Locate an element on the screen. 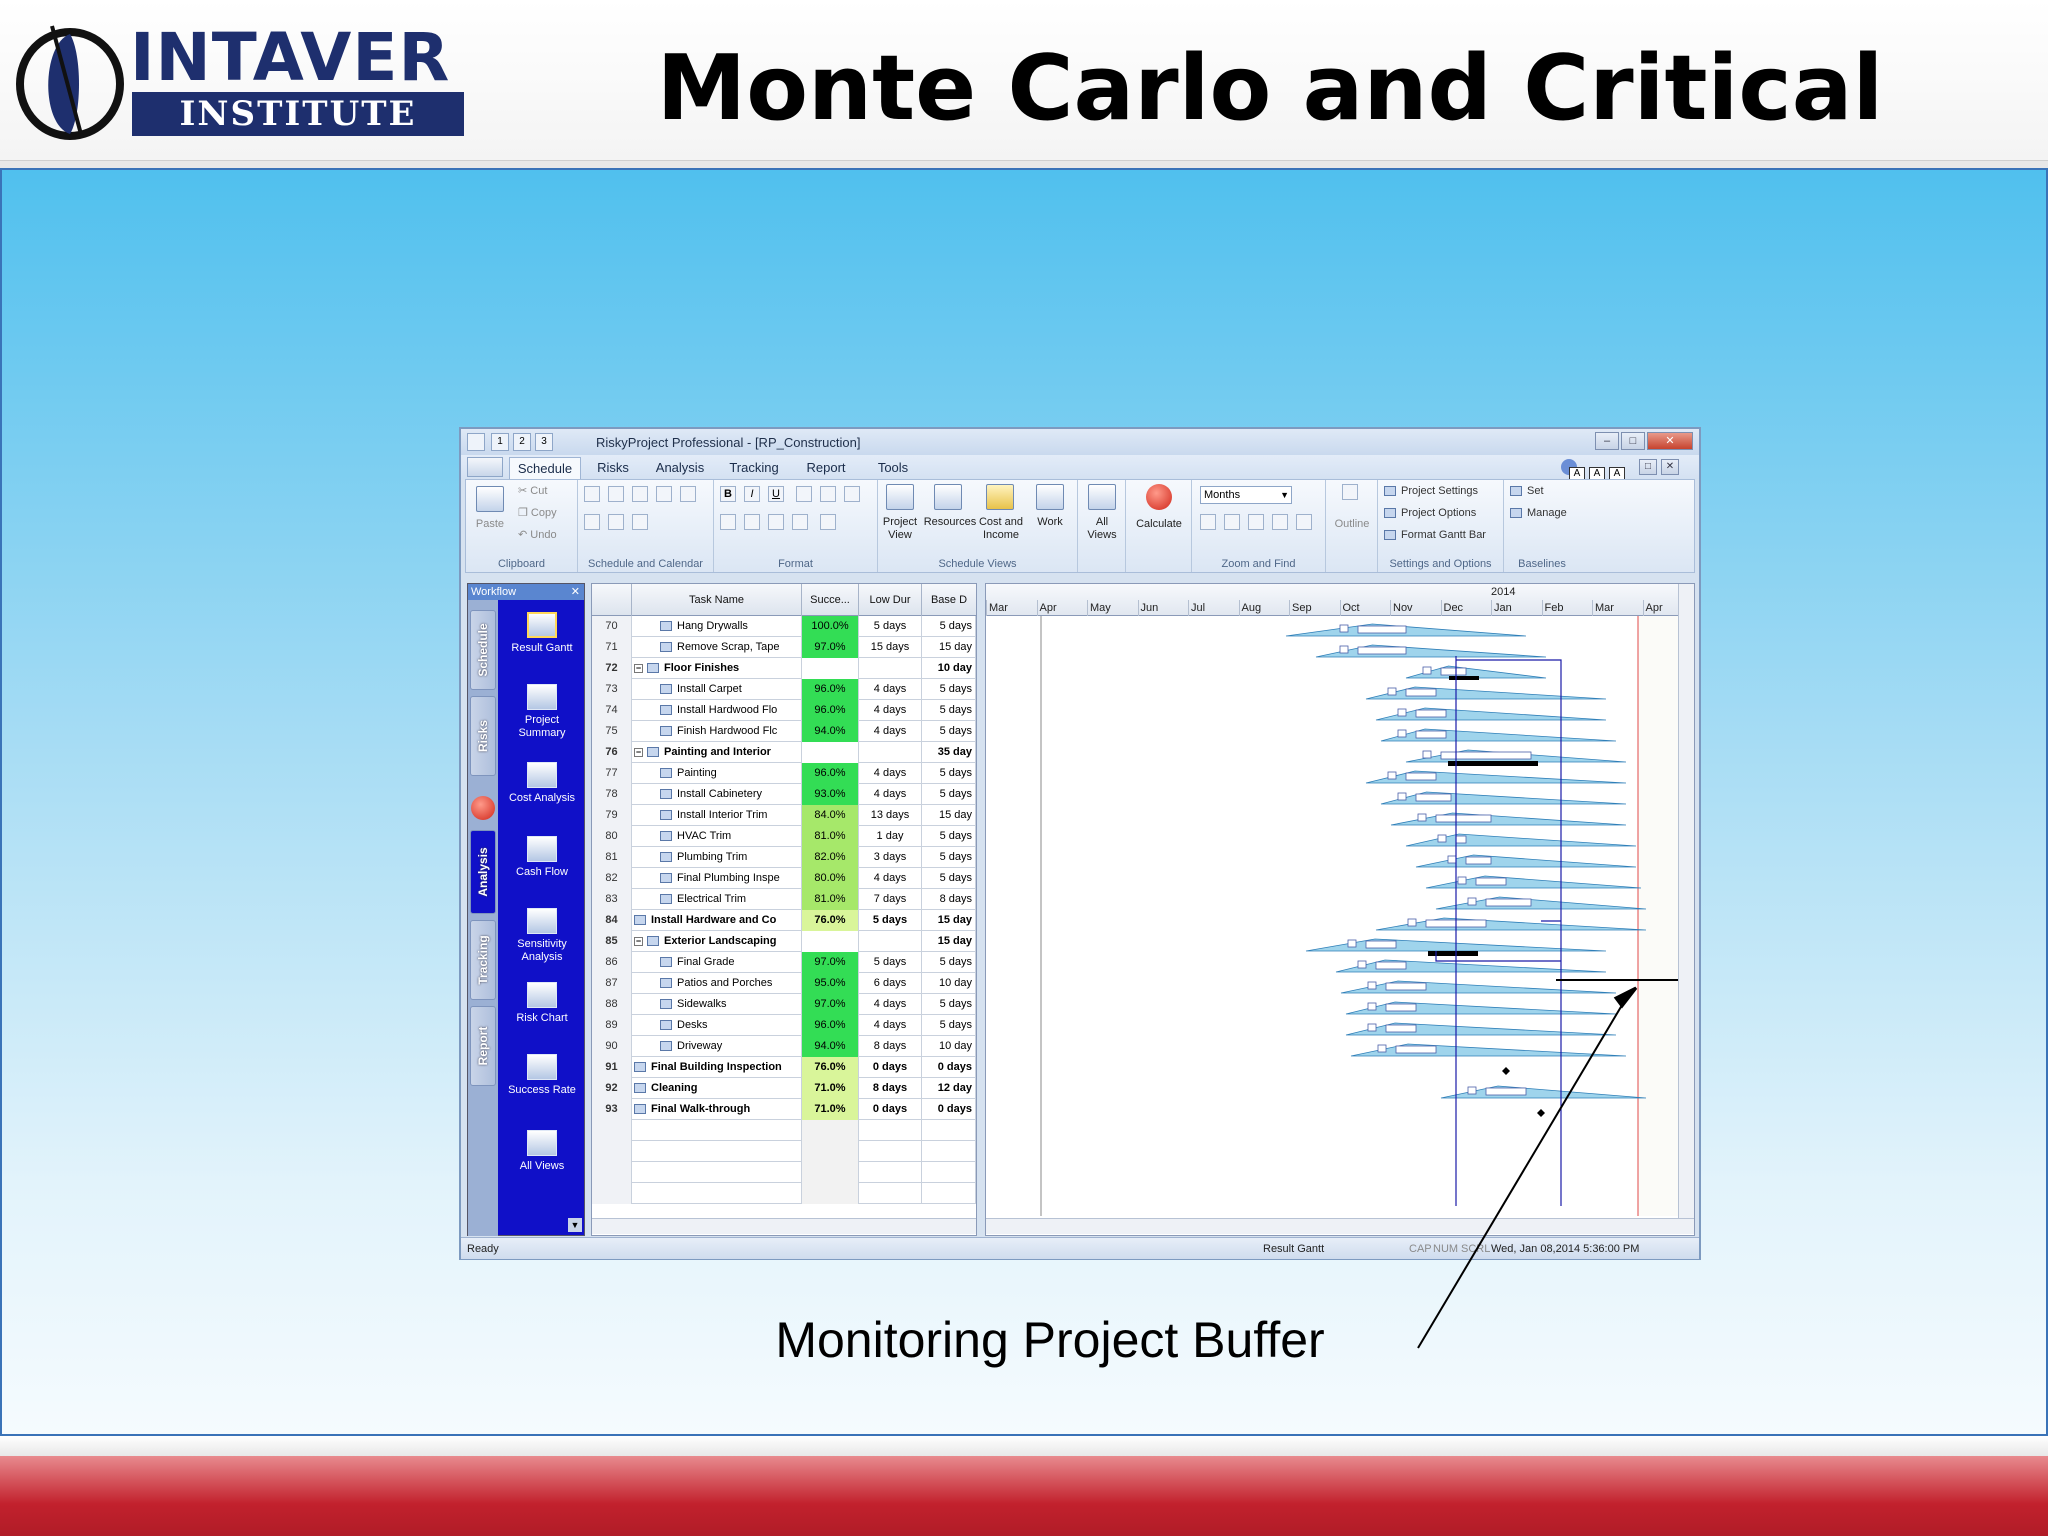  paste-button: Paste is located at coordinates (490, 524).